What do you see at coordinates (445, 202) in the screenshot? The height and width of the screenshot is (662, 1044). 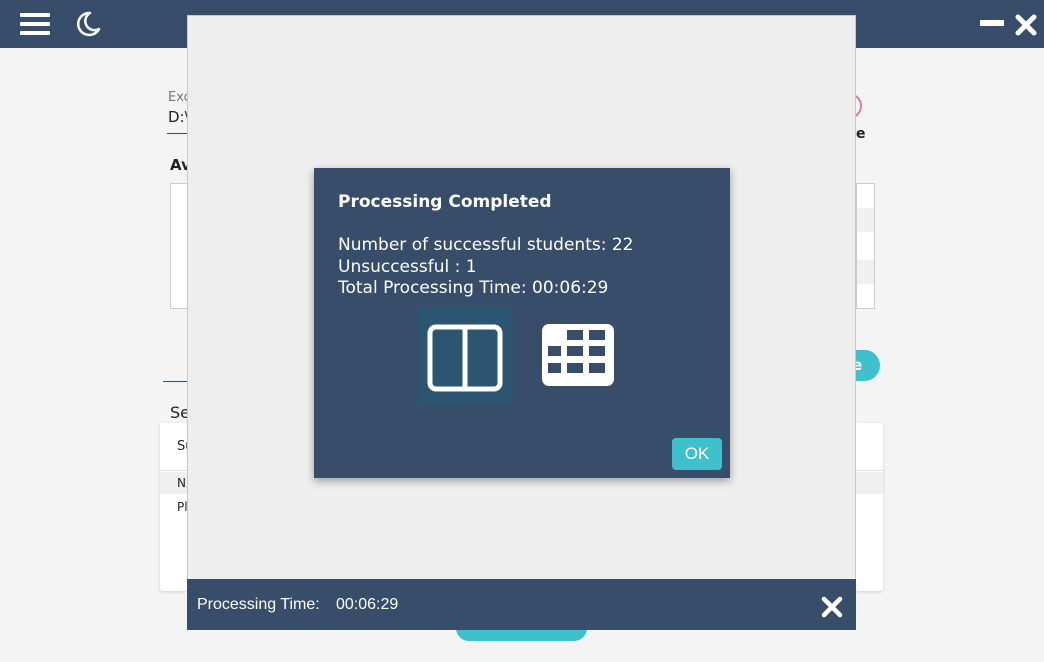 I see `dialog-title: Processing Completed` at bounding box center [445, 202].